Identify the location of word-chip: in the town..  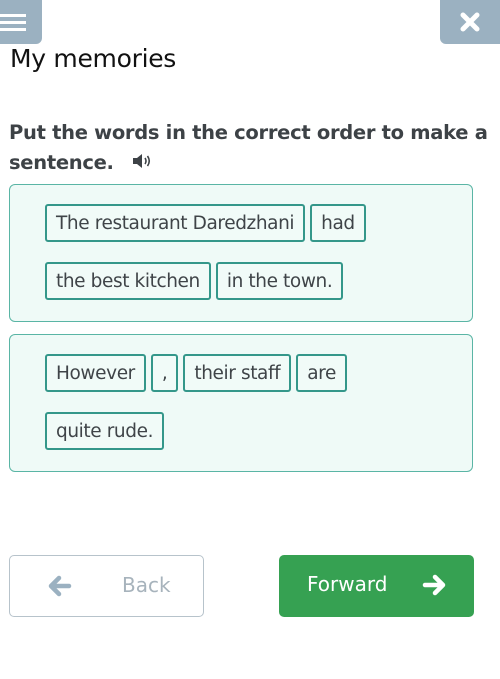
(279, 281).